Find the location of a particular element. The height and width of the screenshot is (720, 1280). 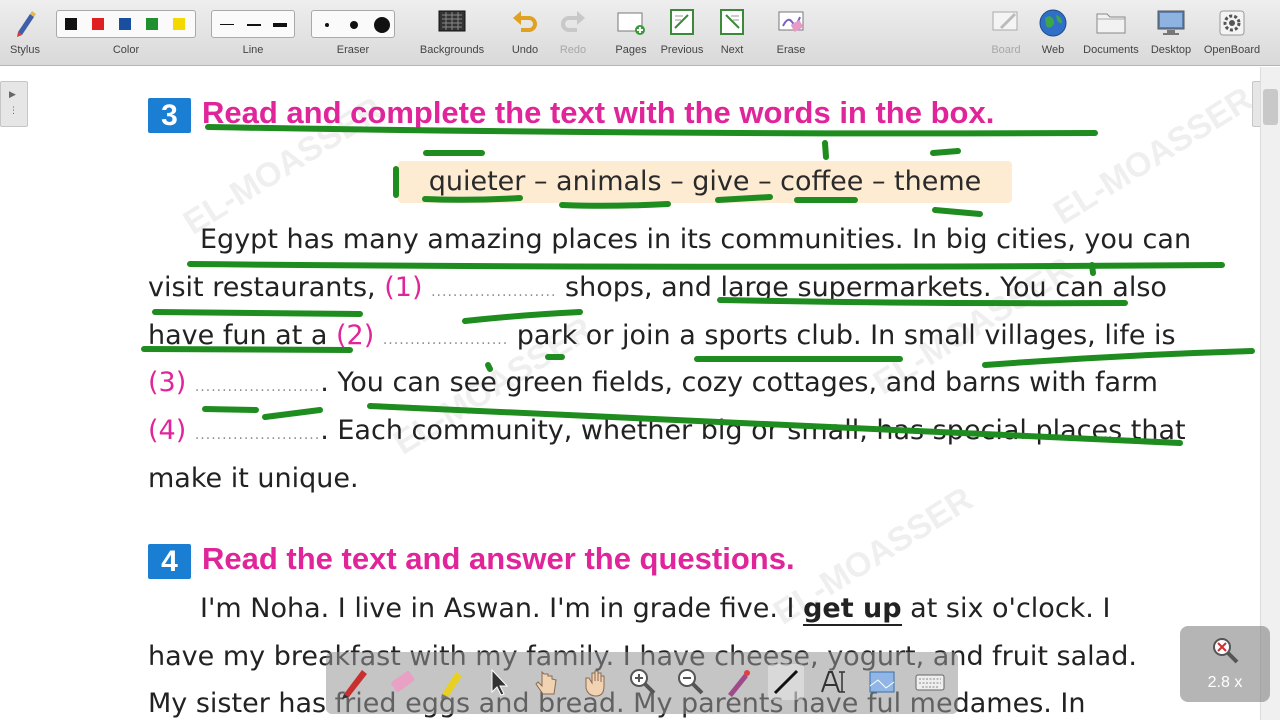

pan-hand-icon is located at coordinates (594, 682).